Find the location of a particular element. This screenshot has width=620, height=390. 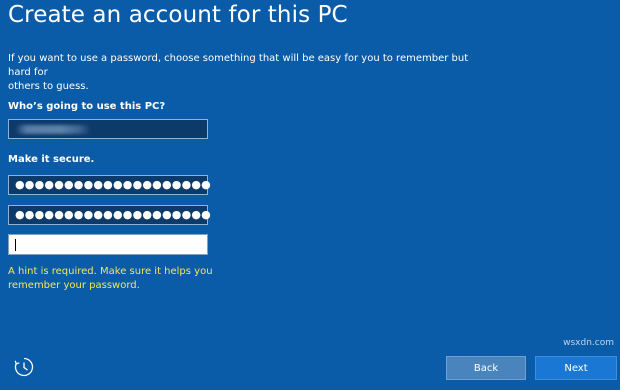

username-input is located at coordinates (108, 129).